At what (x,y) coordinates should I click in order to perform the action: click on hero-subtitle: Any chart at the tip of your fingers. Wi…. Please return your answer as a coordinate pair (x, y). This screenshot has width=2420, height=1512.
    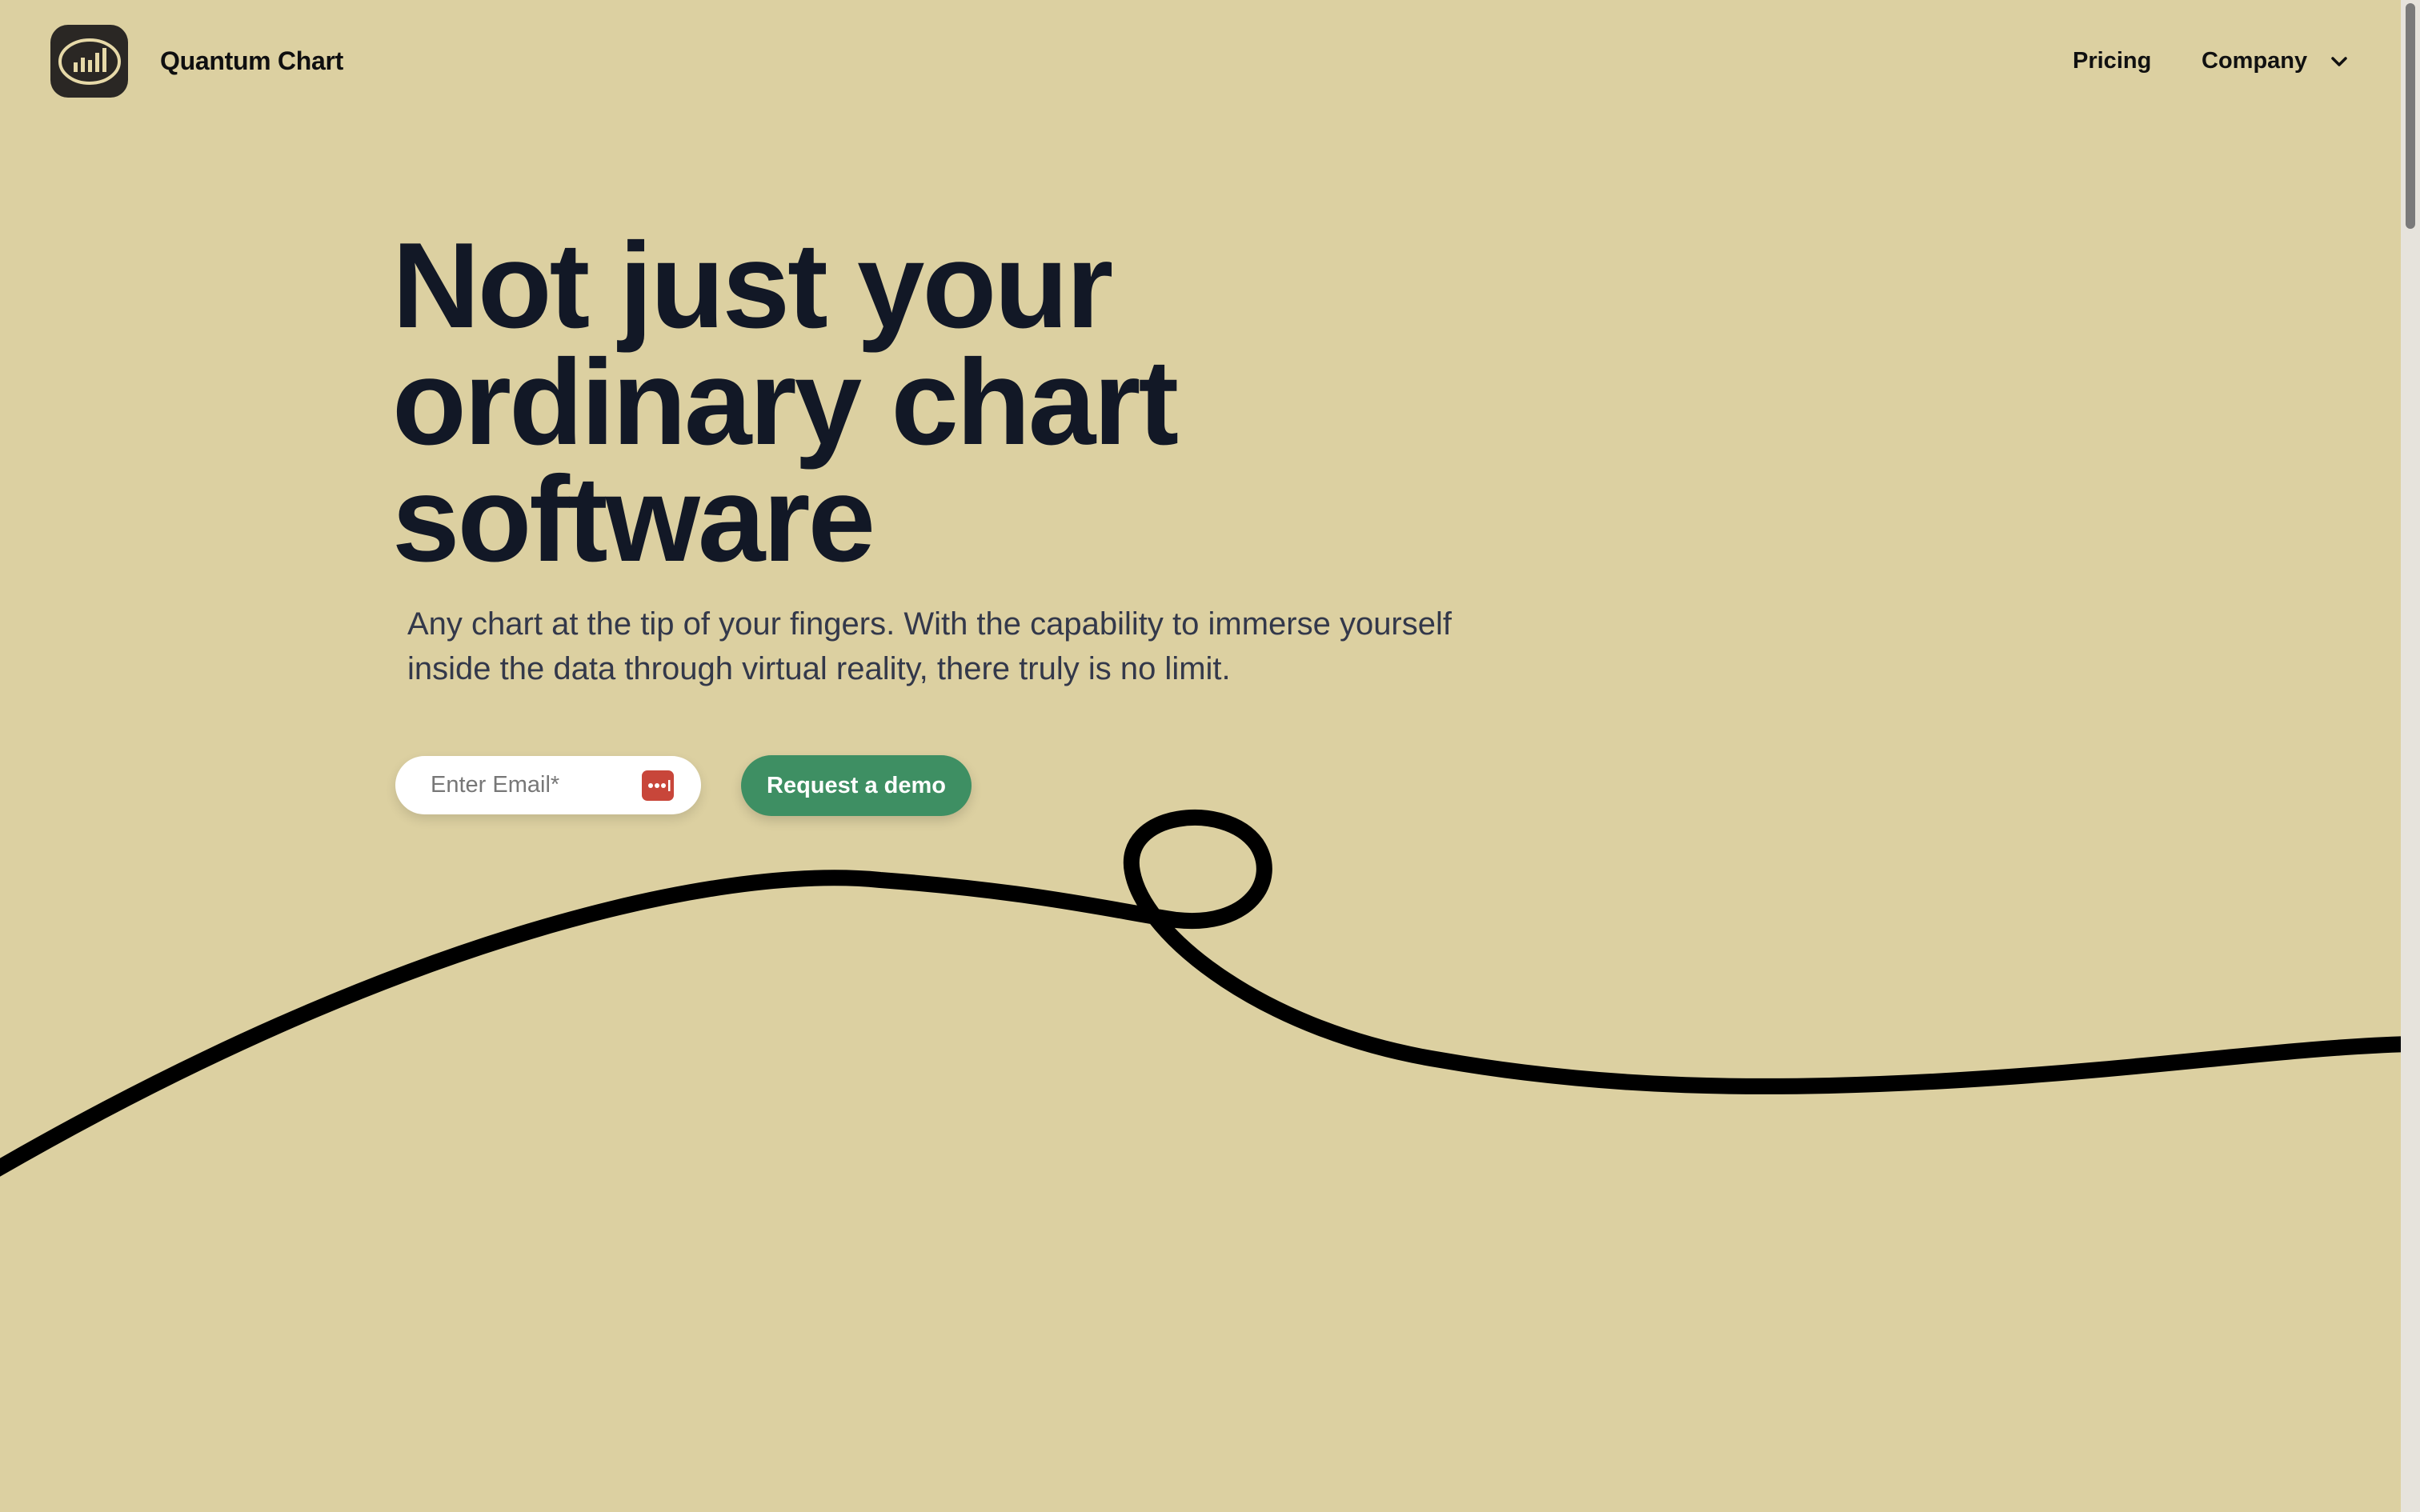
    Looking at the image, I should click on (929, 646).